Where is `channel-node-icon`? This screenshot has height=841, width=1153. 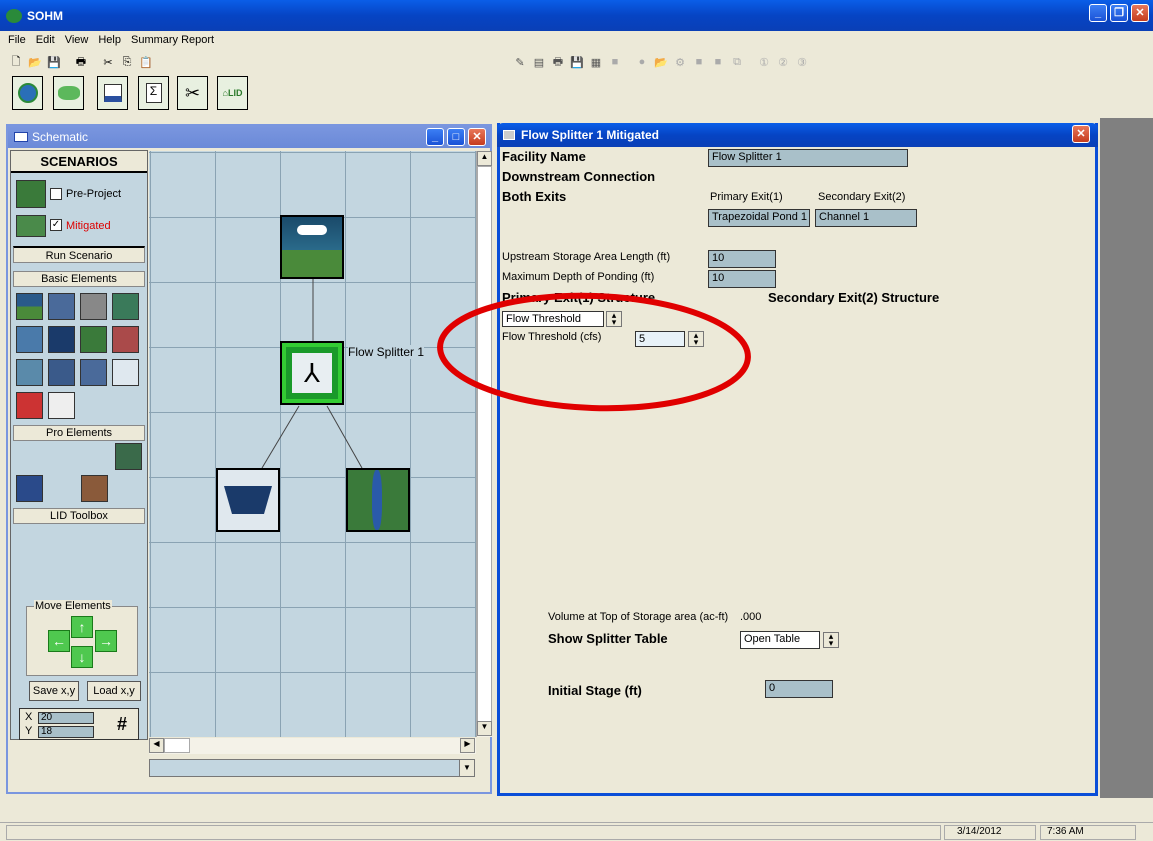 channel-node-icon is located at coordinates (378, 500).